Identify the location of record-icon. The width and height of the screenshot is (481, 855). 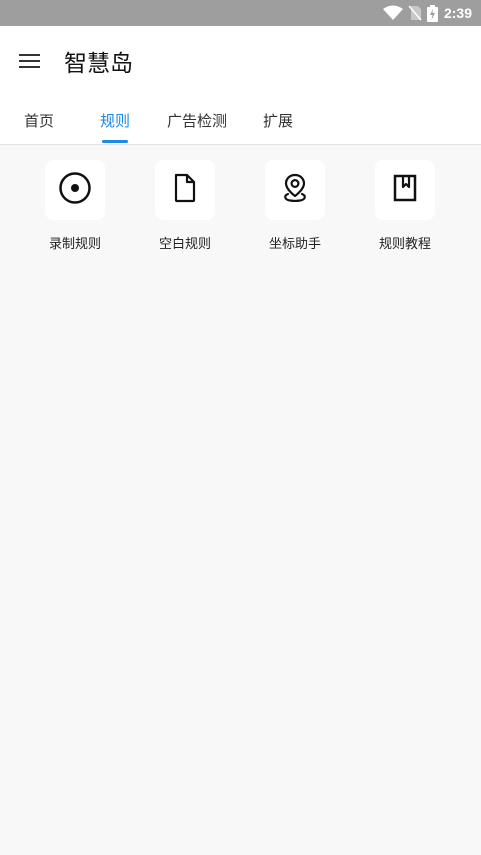
(75, 190).